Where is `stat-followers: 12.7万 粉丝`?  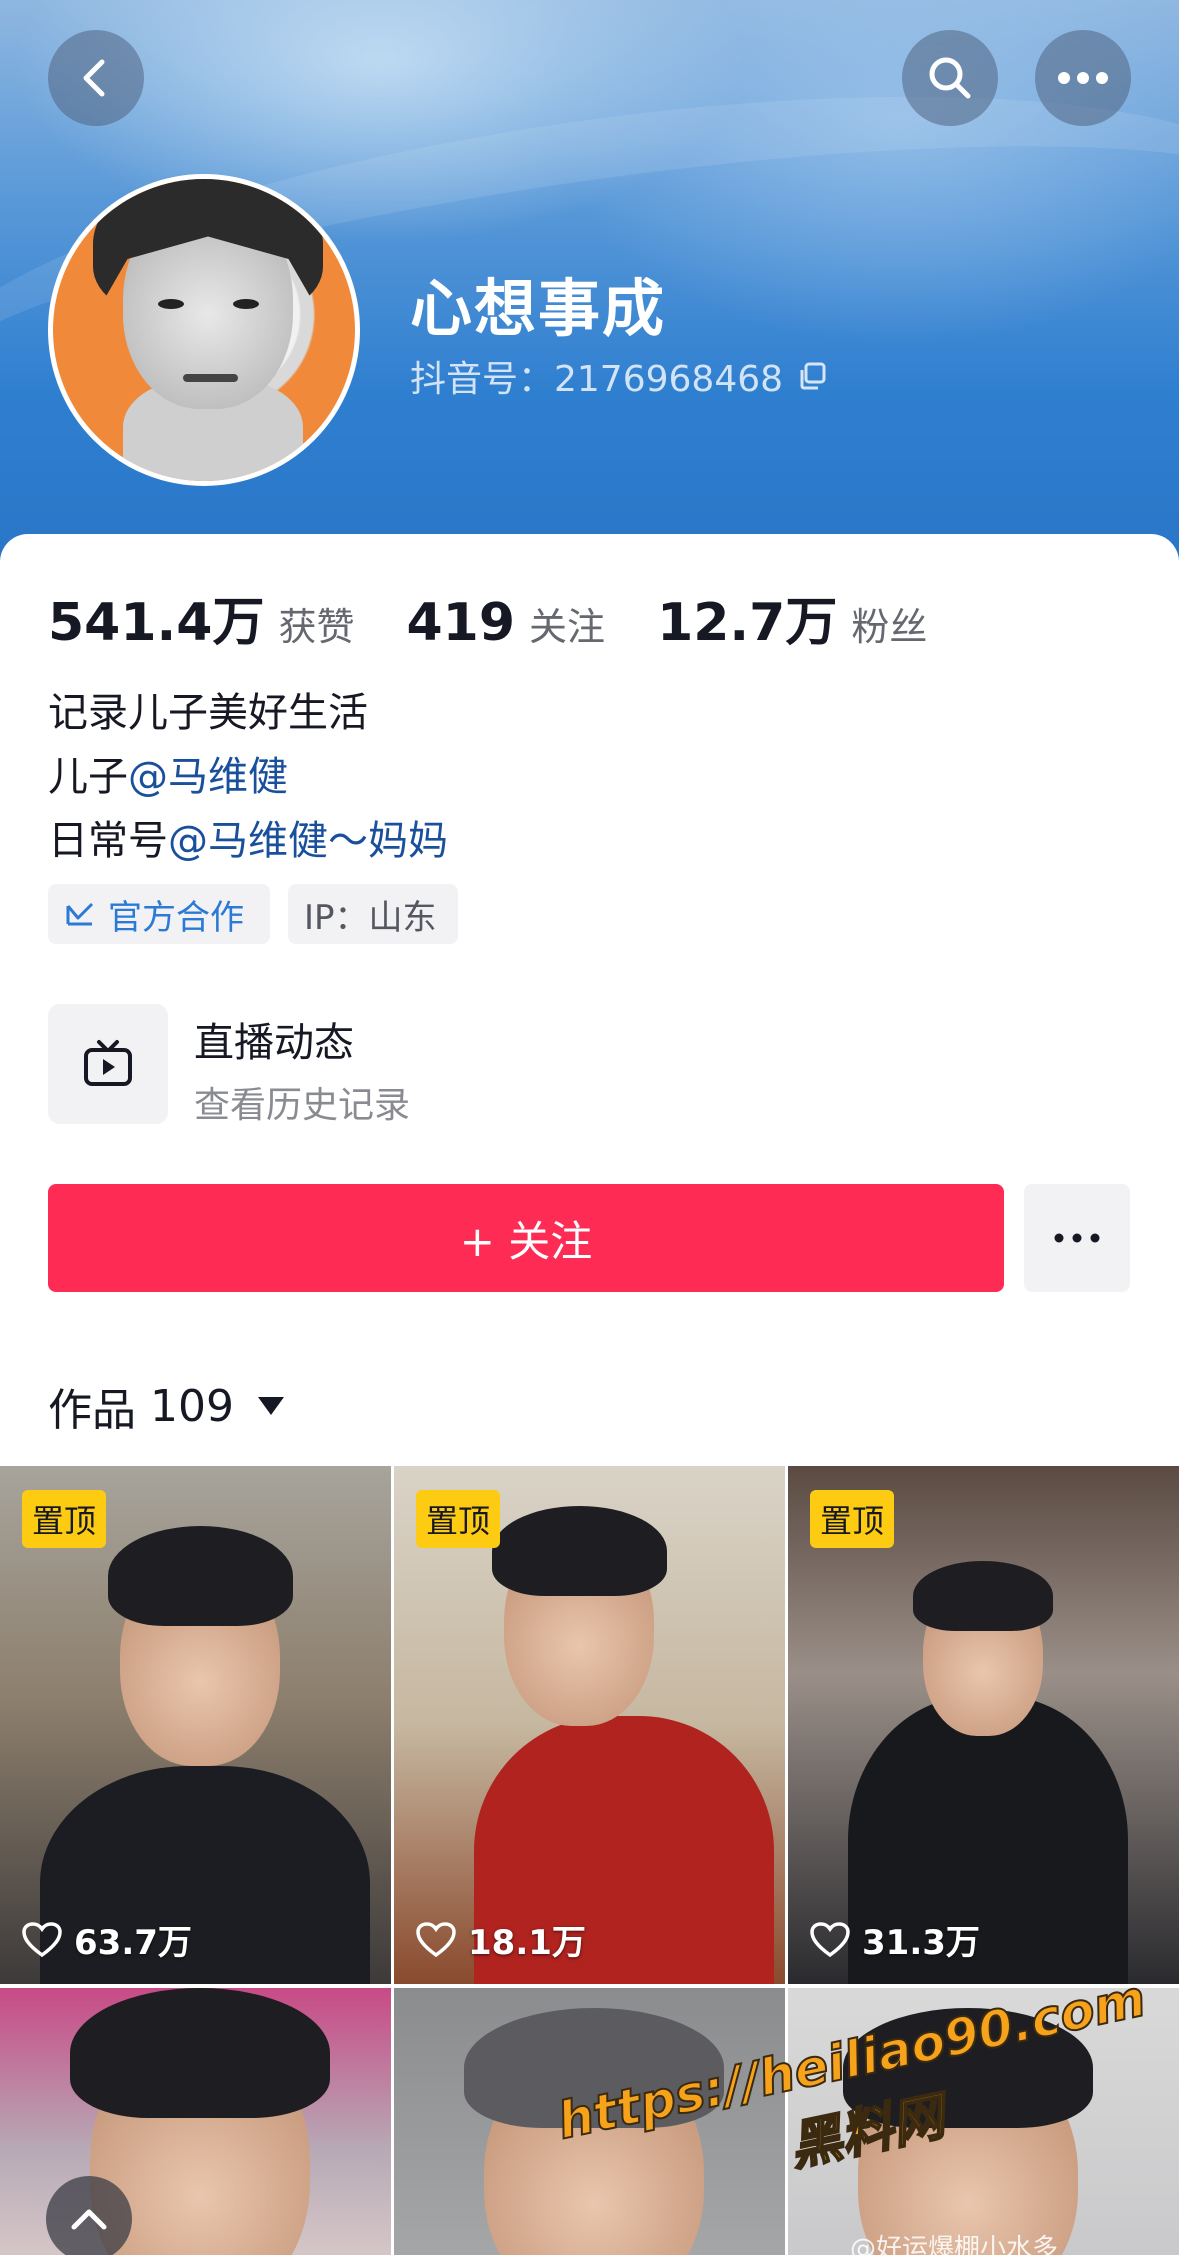 stat-followers: 12.7万 粉丝 is located at coordinates (792, 617).